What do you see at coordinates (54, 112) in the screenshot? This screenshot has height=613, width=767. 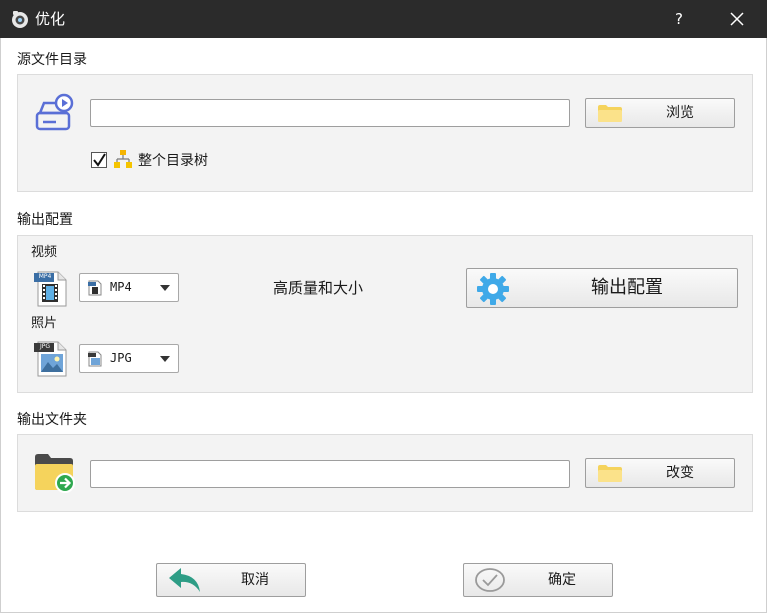 I see `media-drive-icon` at bounding box center [54, 112].